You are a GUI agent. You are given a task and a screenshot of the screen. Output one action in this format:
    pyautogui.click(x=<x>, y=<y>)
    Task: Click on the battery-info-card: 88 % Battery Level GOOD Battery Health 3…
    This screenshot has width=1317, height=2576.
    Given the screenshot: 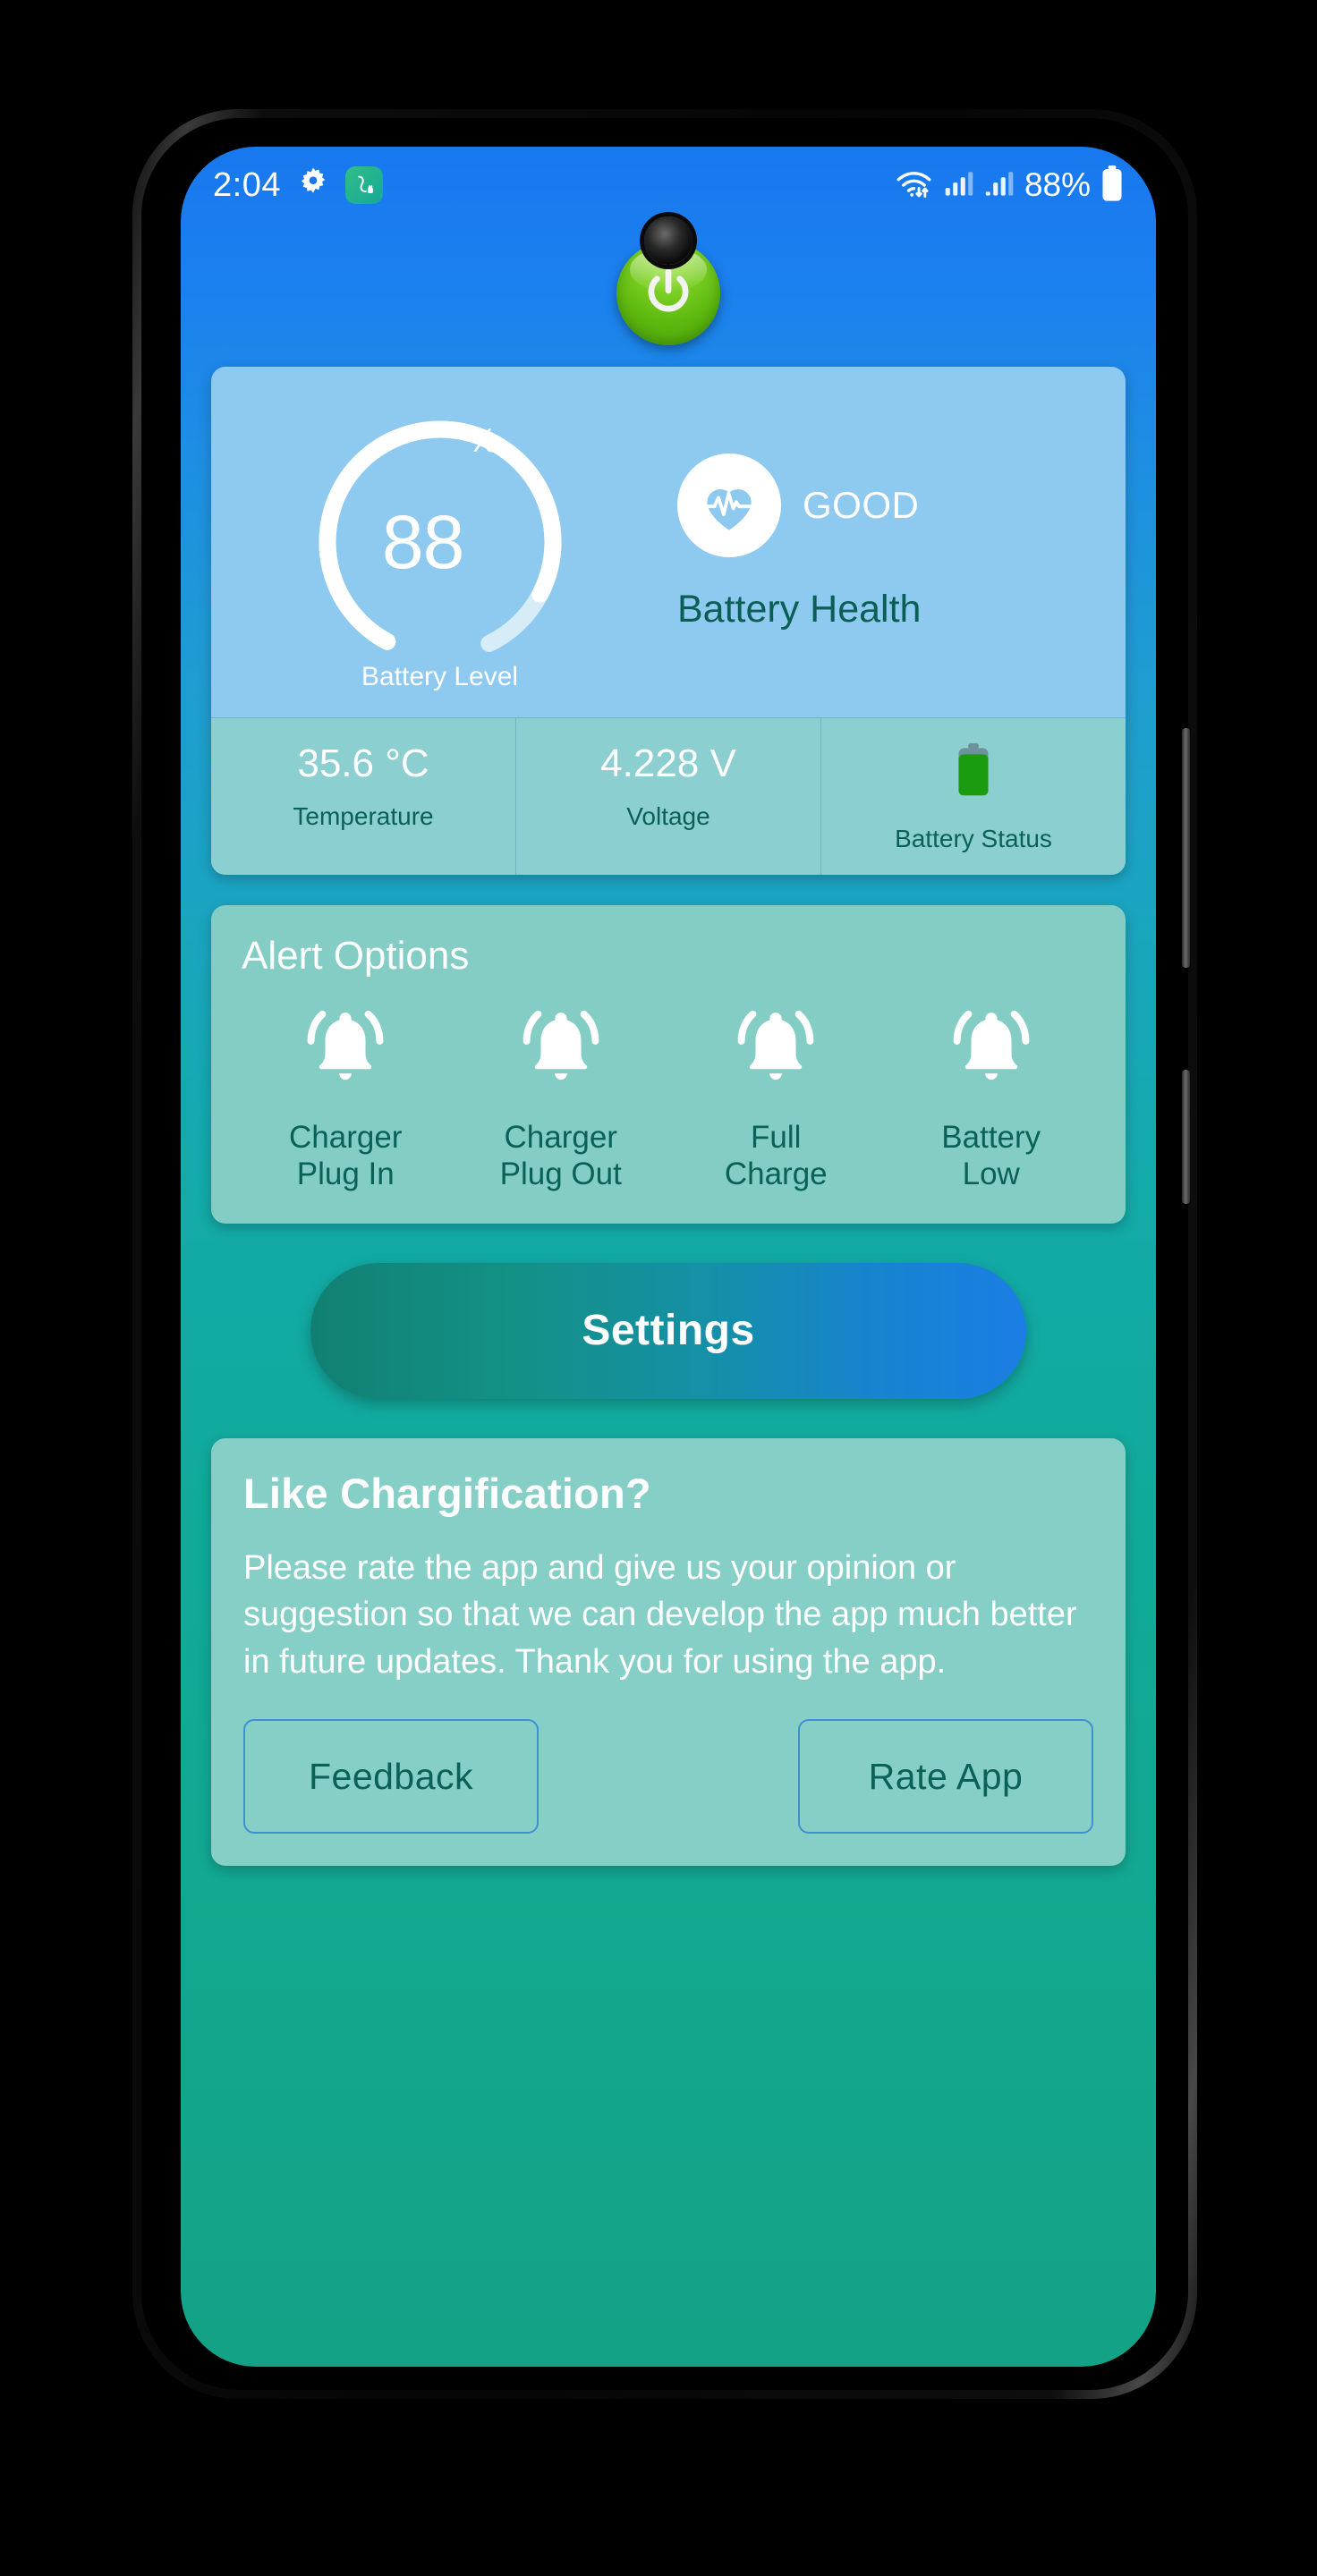 What is the action you would take?
    pyautogui.click(x=668, y=621)
    